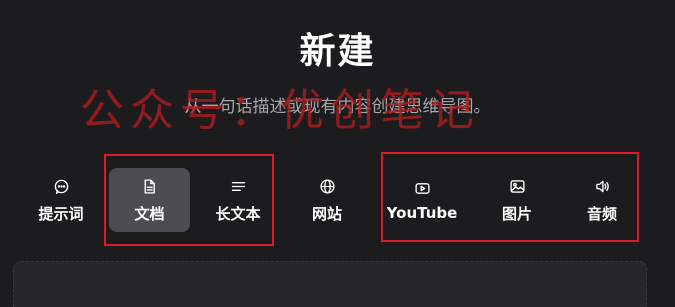 This screenshot has height=307, width=675. Describe the element at coordinates (422, 188) in the screenshot. I see `play-button-icon` at that location.